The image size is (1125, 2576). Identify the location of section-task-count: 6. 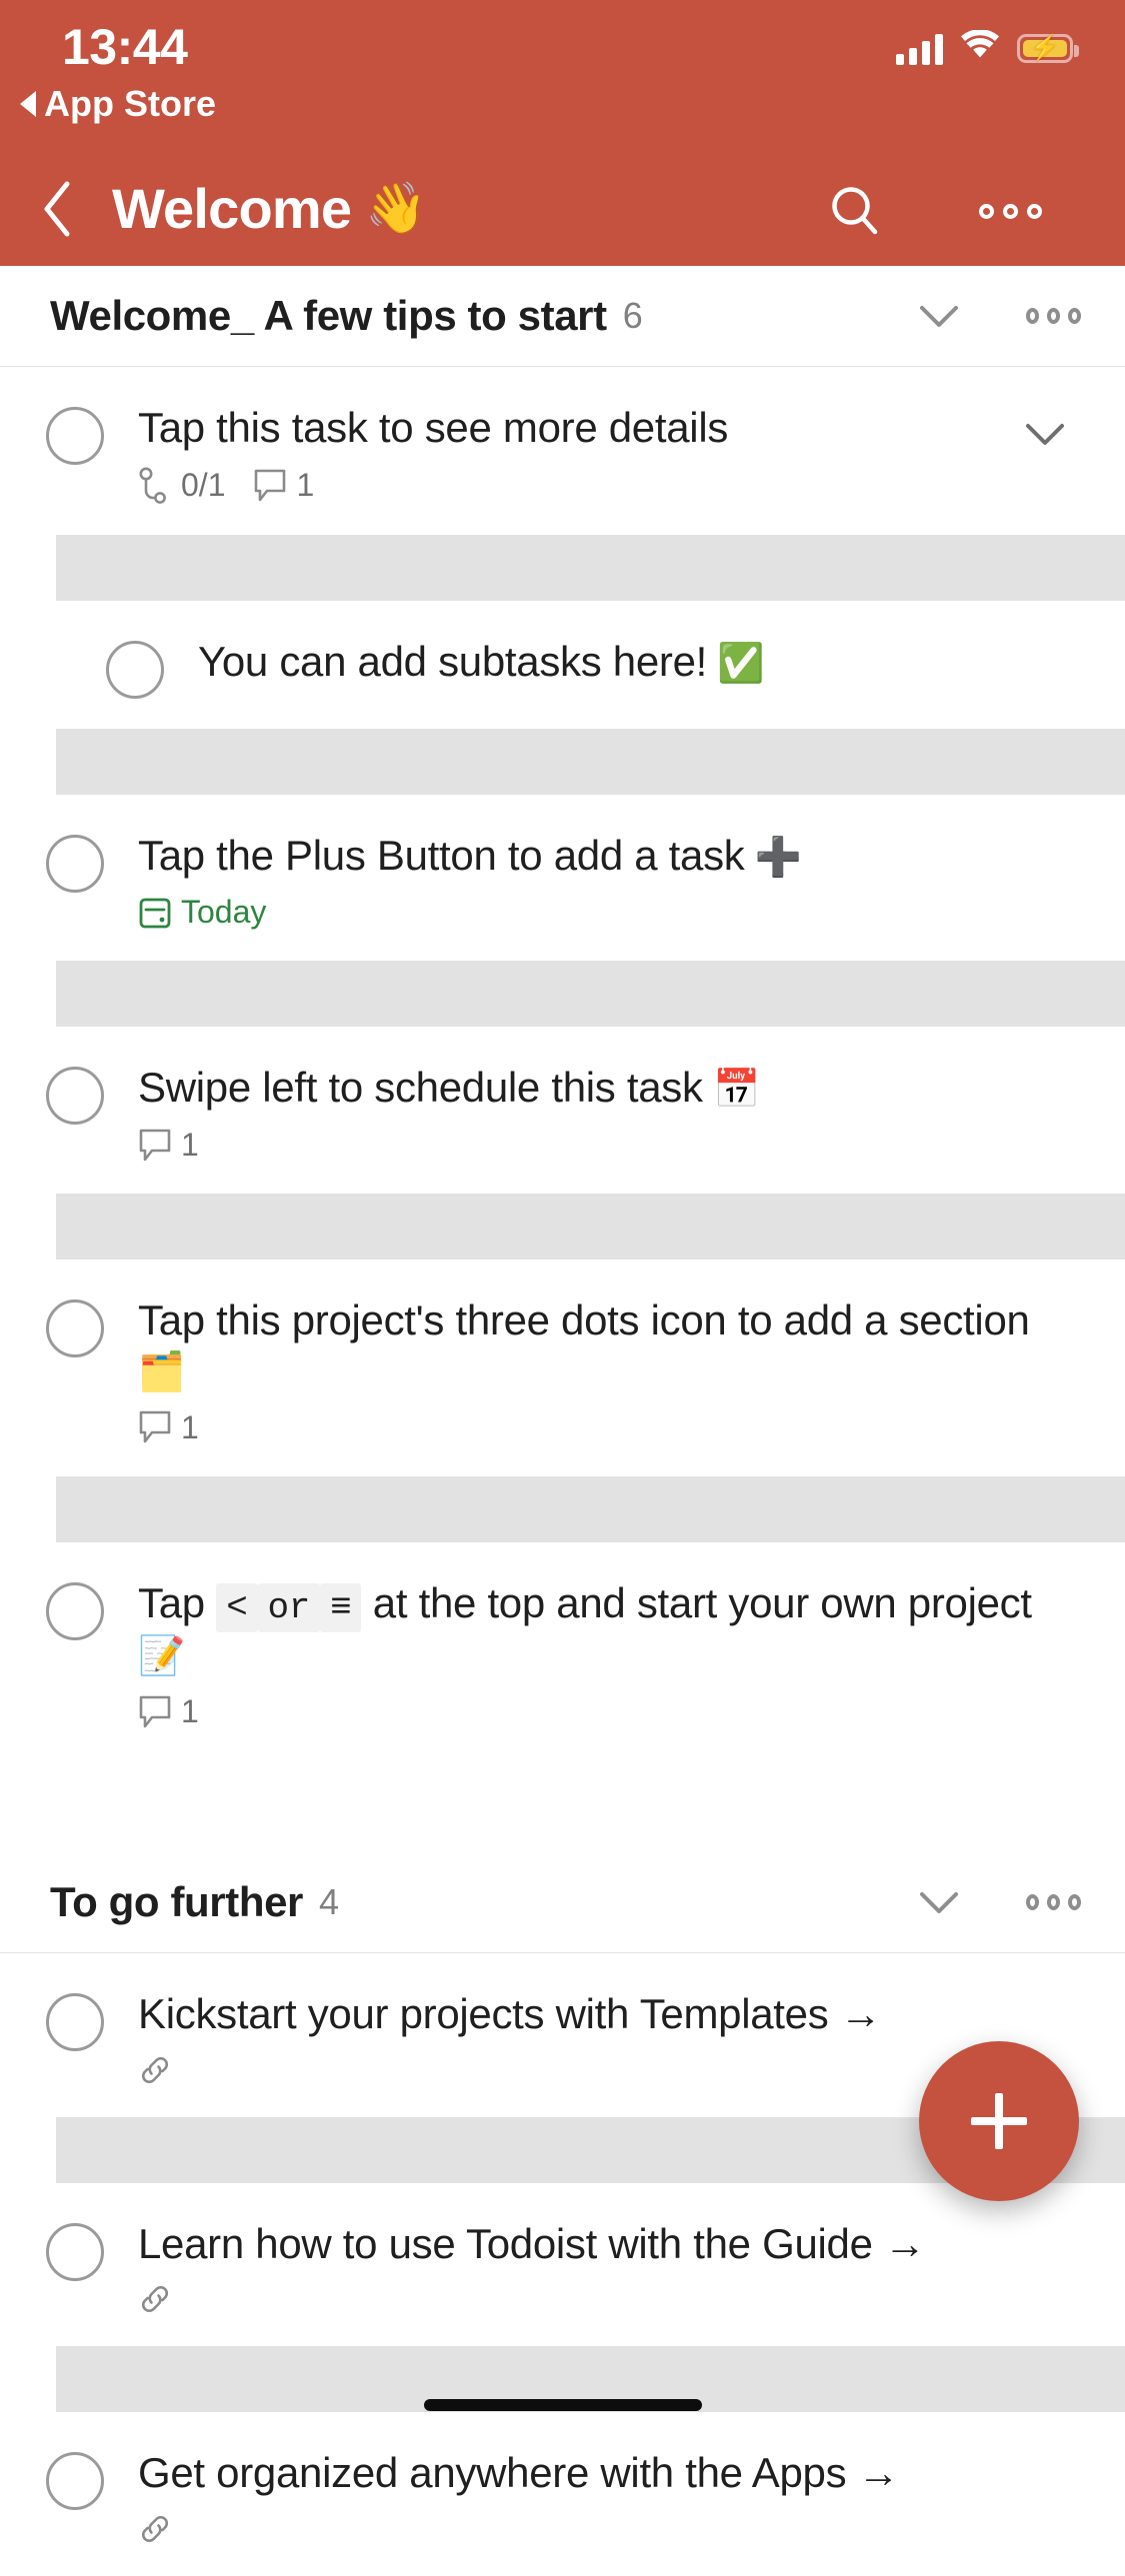
(632, 315).